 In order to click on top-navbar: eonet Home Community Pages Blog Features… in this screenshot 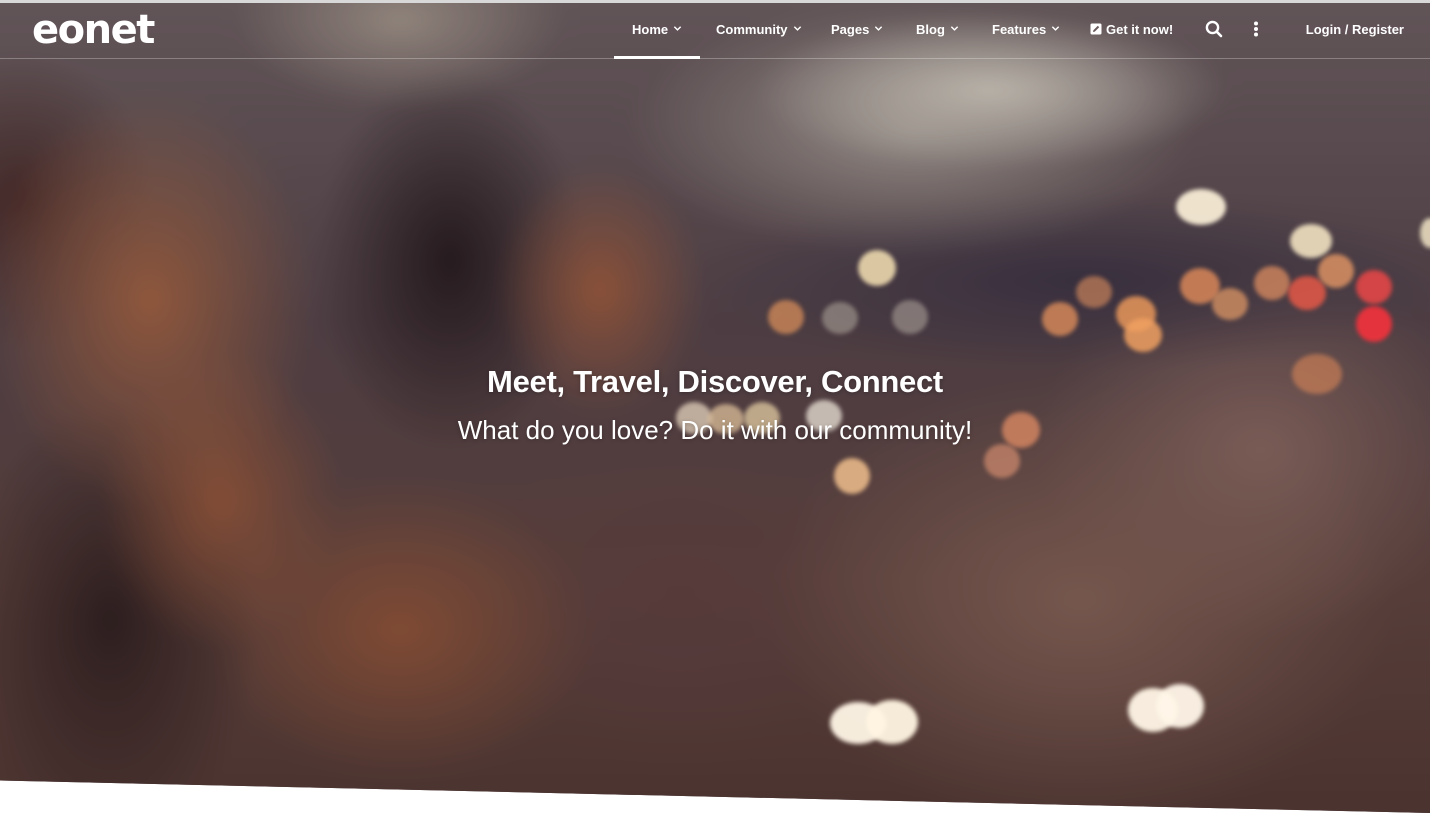, I will do `click(715, 29)`.